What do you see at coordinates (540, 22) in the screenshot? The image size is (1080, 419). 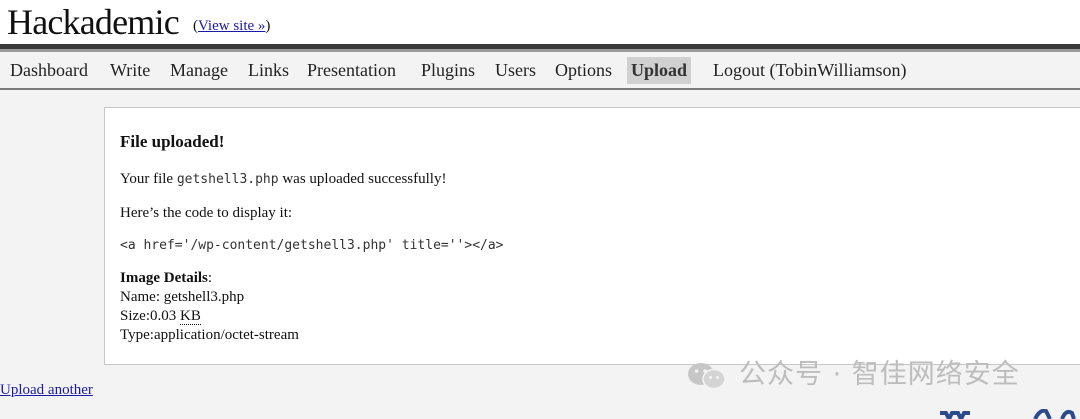 I see `header: Hackademic (View site »)` at bounding box center [540, 22].